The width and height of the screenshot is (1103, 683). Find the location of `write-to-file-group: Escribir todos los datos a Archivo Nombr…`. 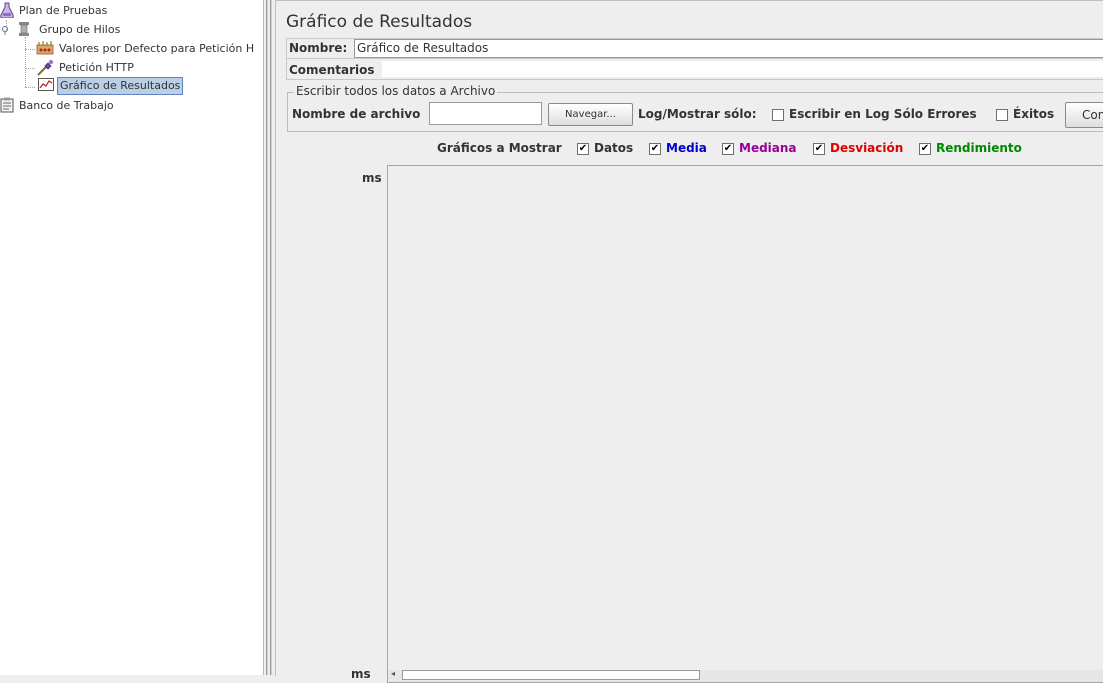

write-to-file-group: Escribir todos los datos a Archivo Nombr… is located at coordinates (695, 108).